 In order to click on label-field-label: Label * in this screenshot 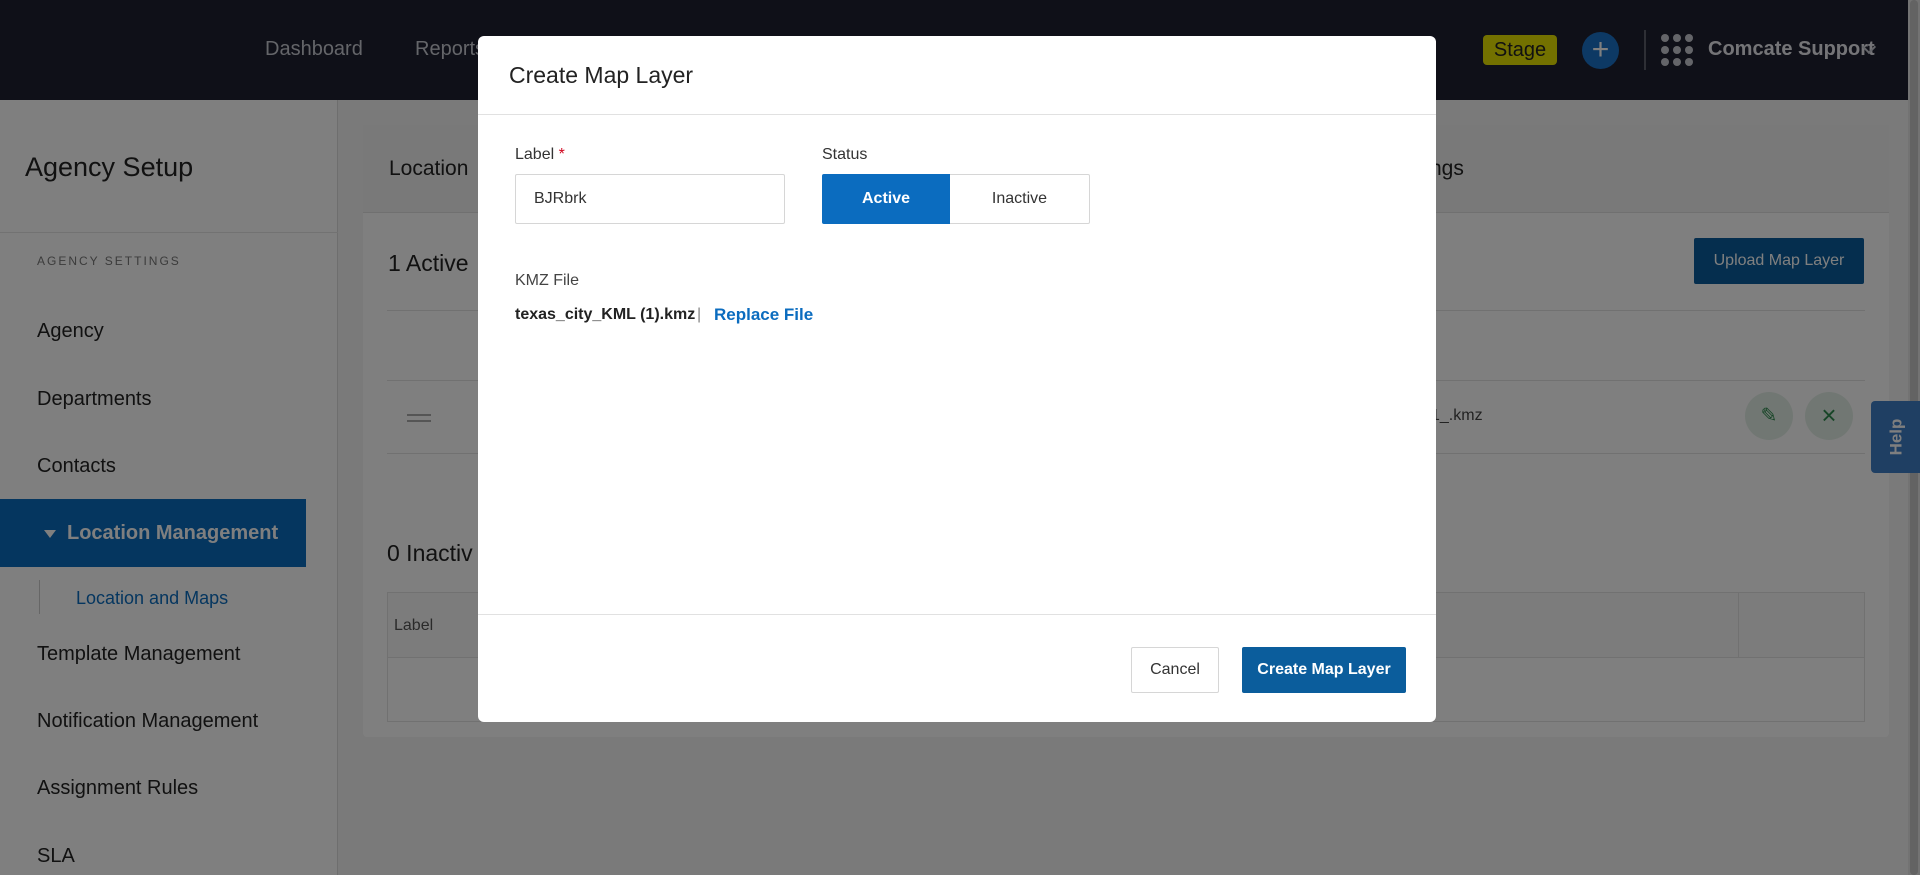, I will do `click(540, 154)`.